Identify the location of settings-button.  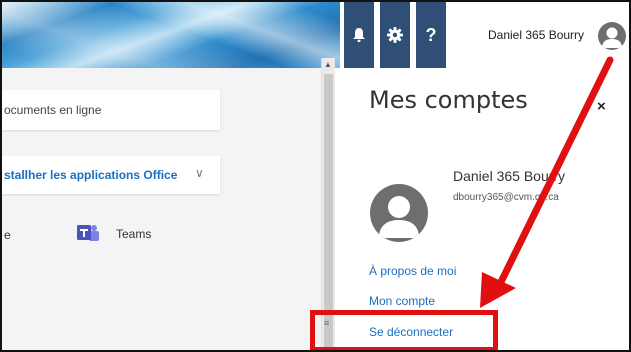
(395, 35).